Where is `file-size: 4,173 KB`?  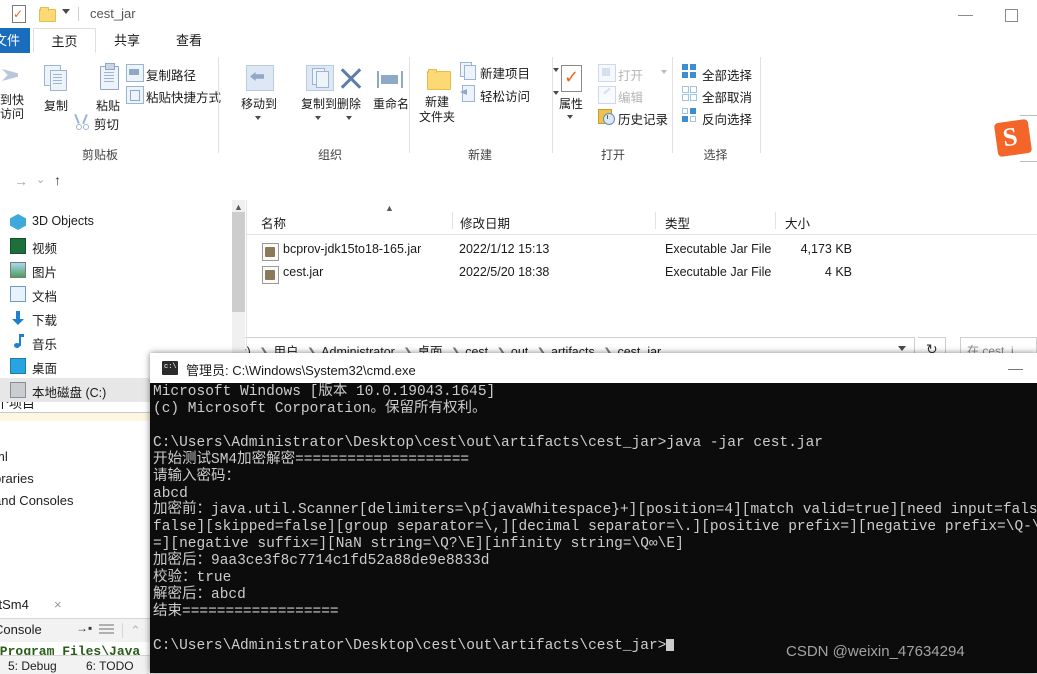 file-size: 4,173 KB is located at coordinates (826, 249).